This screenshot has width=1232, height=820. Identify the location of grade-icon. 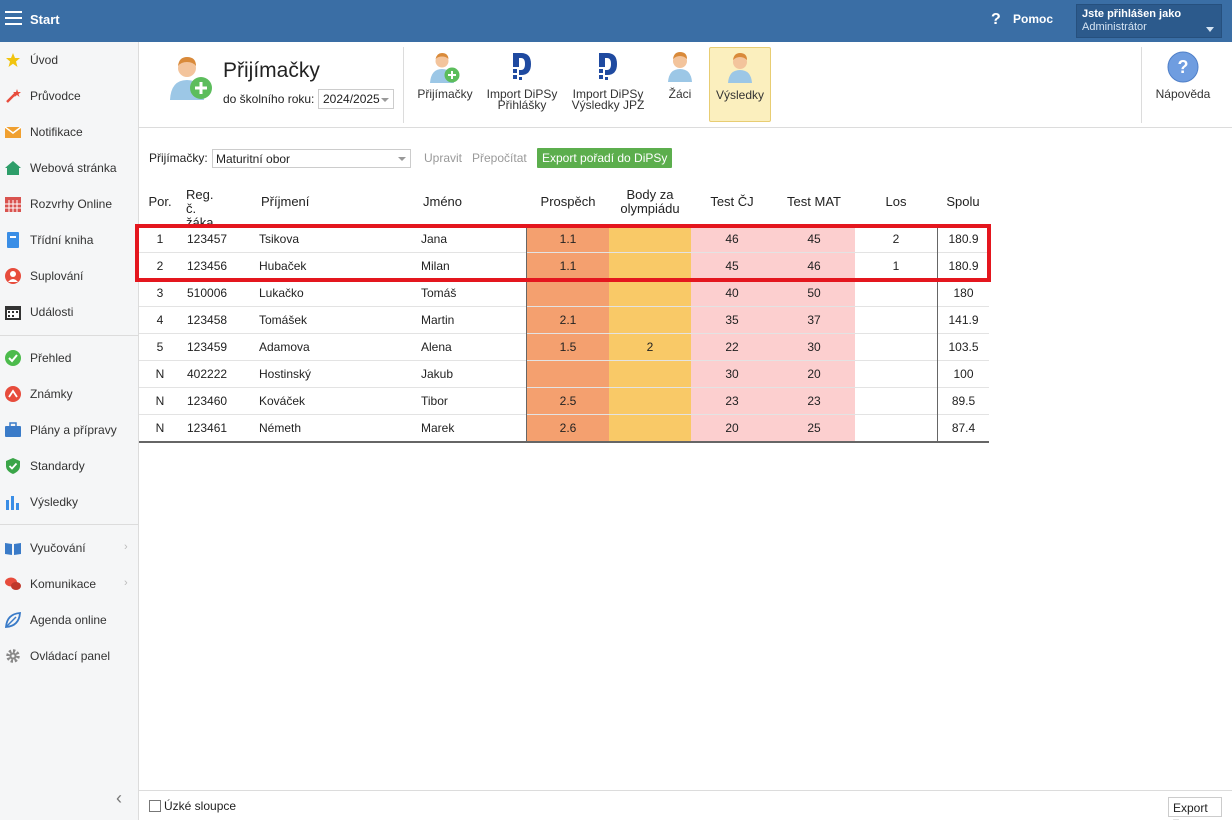
(13, 394).